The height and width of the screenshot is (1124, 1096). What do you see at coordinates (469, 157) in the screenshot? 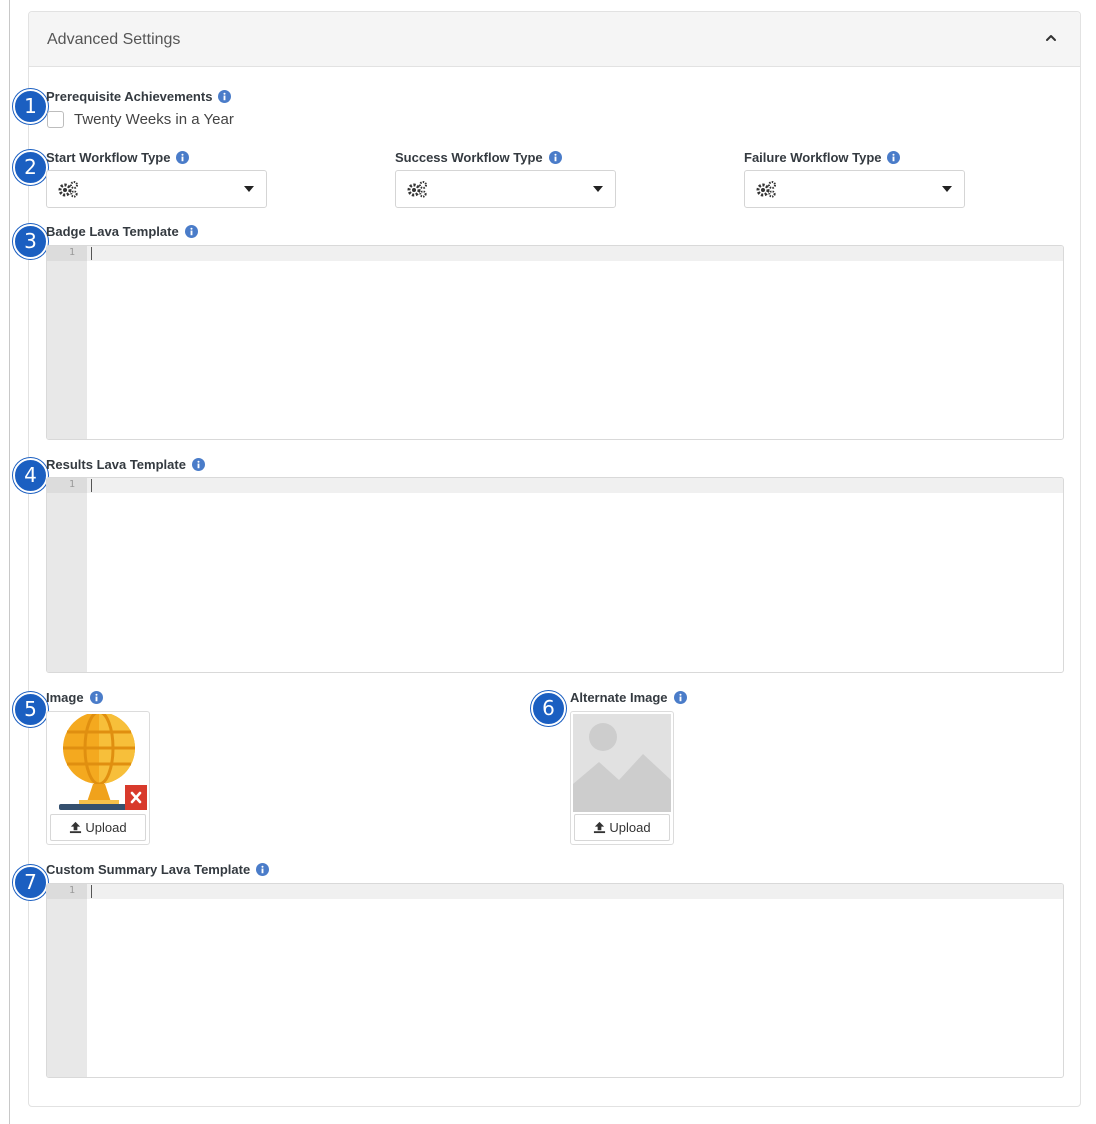
I see `success-workflow-type-text: Success Workflow Type` at bounding box center [469, 157].